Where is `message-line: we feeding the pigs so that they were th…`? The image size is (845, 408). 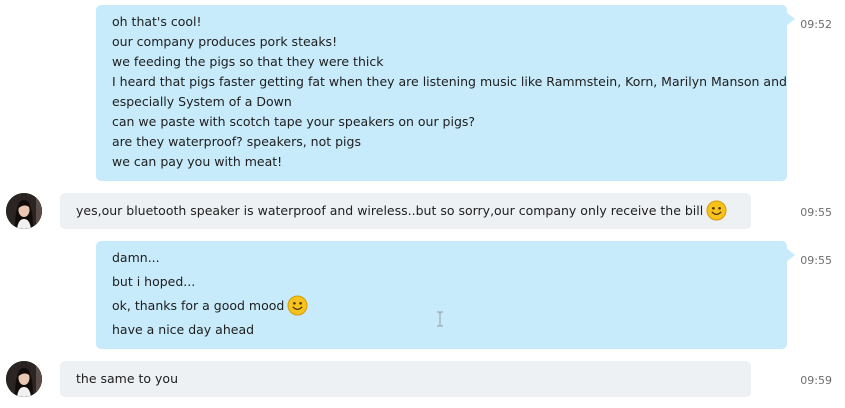 message-line: we feeding the pigs so that they were th… is located at coordinates (248, 61).